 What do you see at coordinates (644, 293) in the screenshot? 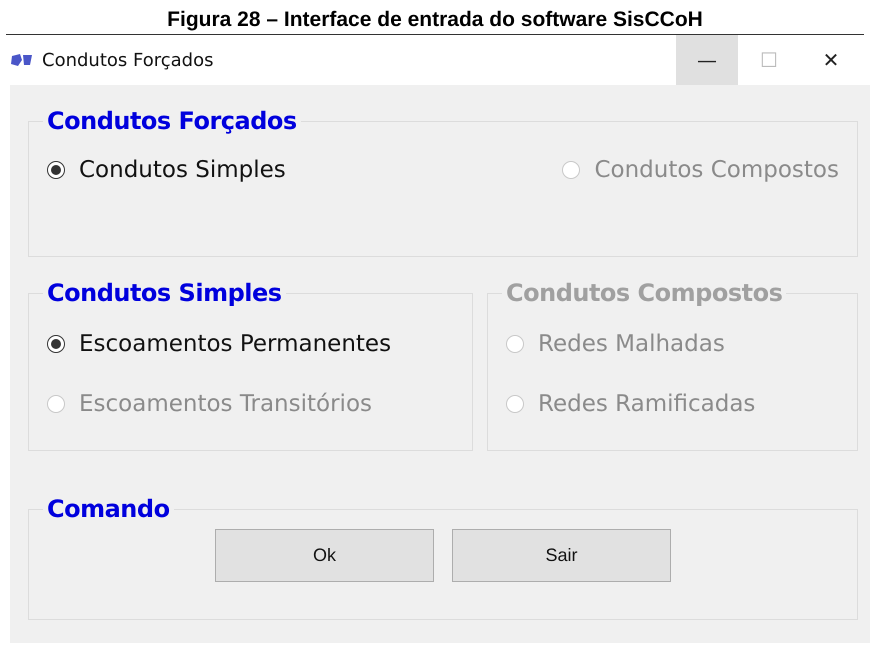
I see `group-title: Condutos Compostos` at bounding box center [644, 293].